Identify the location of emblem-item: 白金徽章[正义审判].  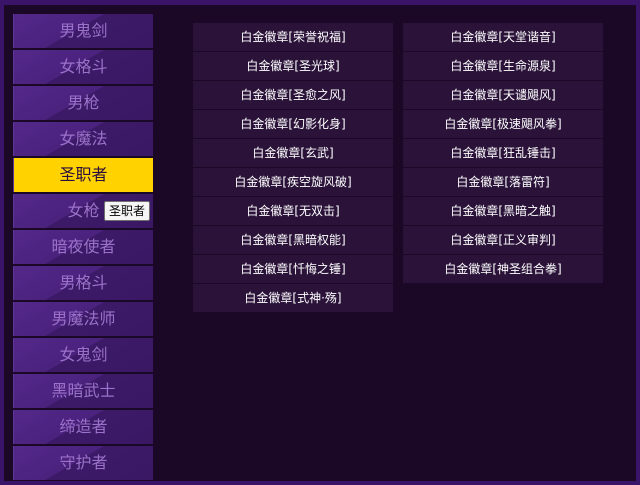
(503, 240).